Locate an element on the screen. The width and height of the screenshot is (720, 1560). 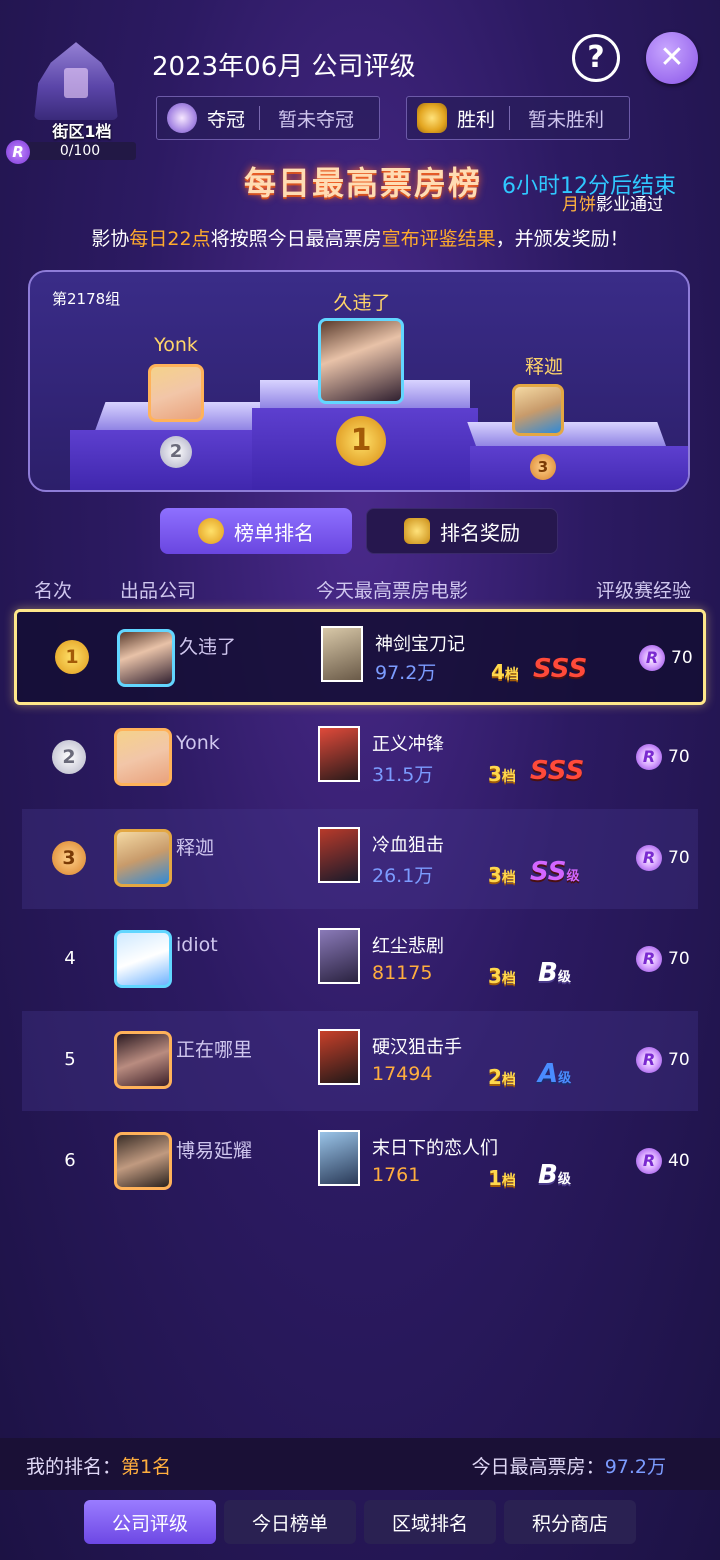
win-label: 胜利 is located at coordinates (476, 119).